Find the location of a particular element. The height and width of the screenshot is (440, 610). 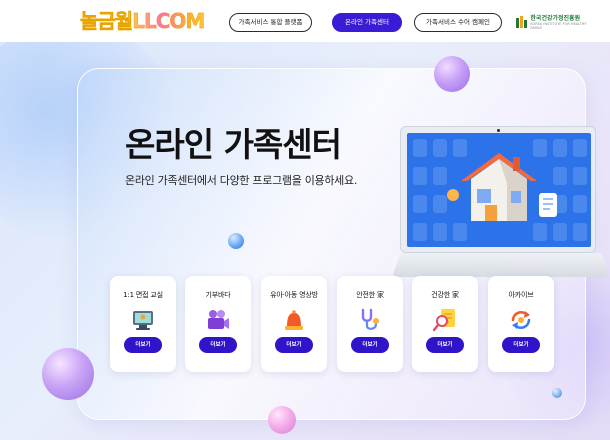

laptop-screen is located at coordinates (499, 190).